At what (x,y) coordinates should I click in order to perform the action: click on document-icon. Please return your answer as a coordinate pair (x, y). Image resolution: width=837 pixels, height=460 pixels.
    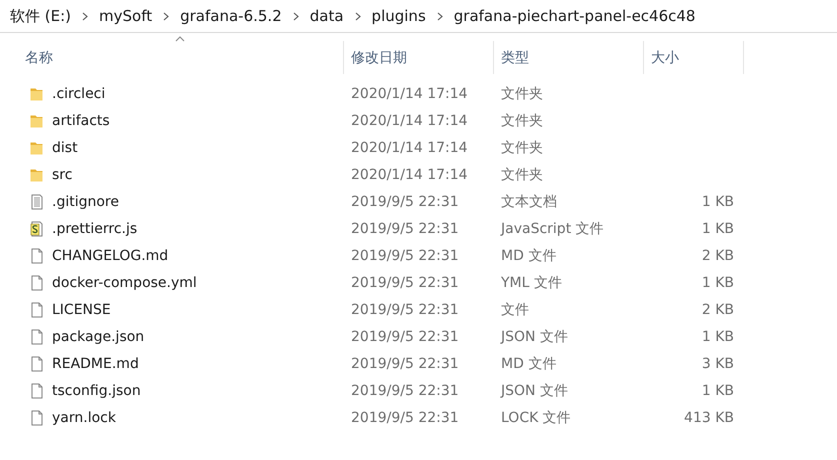
    Looking at the image, I should click on (37, 202).